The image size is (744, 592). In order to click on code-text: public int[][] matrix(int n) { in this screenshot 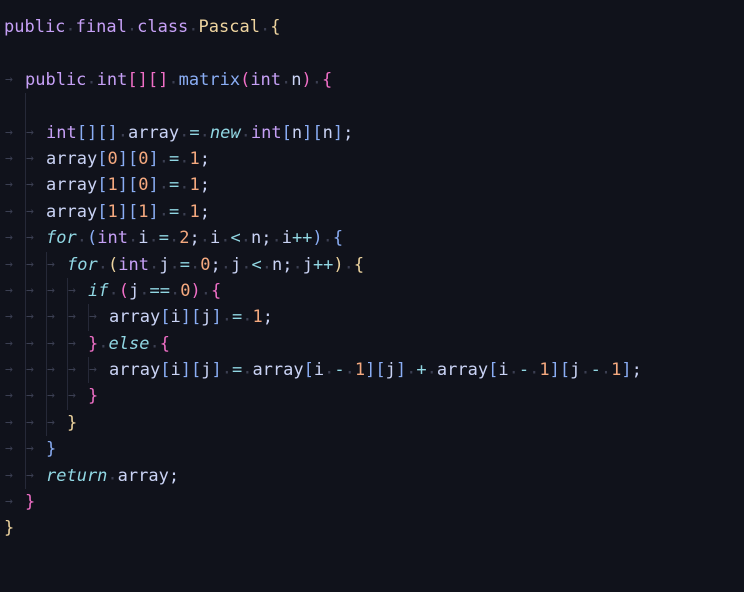, I will do `click(178, 80)`.